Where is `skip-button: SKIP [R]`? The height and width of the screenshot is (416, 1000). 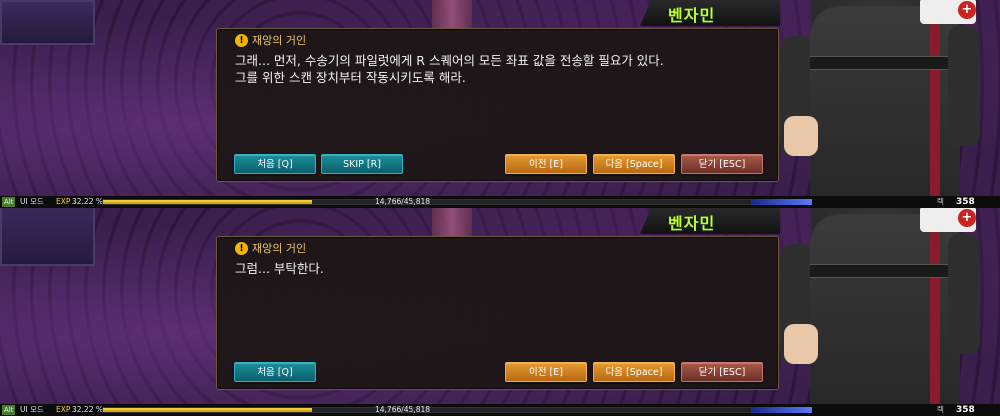
skip-button: SKIP [R] is located at coordinates (362, 164).